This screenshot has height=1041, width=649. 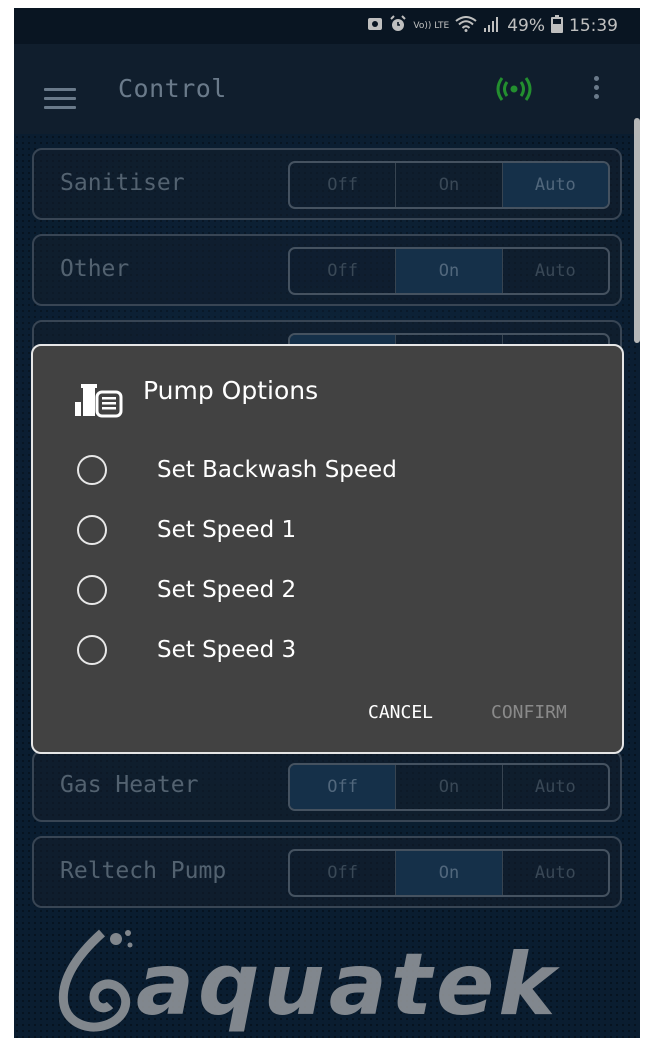 What do you see at coordinates (102, 401) in the screenshot?
I see `pump-icon` at bounding box center [102, 401].